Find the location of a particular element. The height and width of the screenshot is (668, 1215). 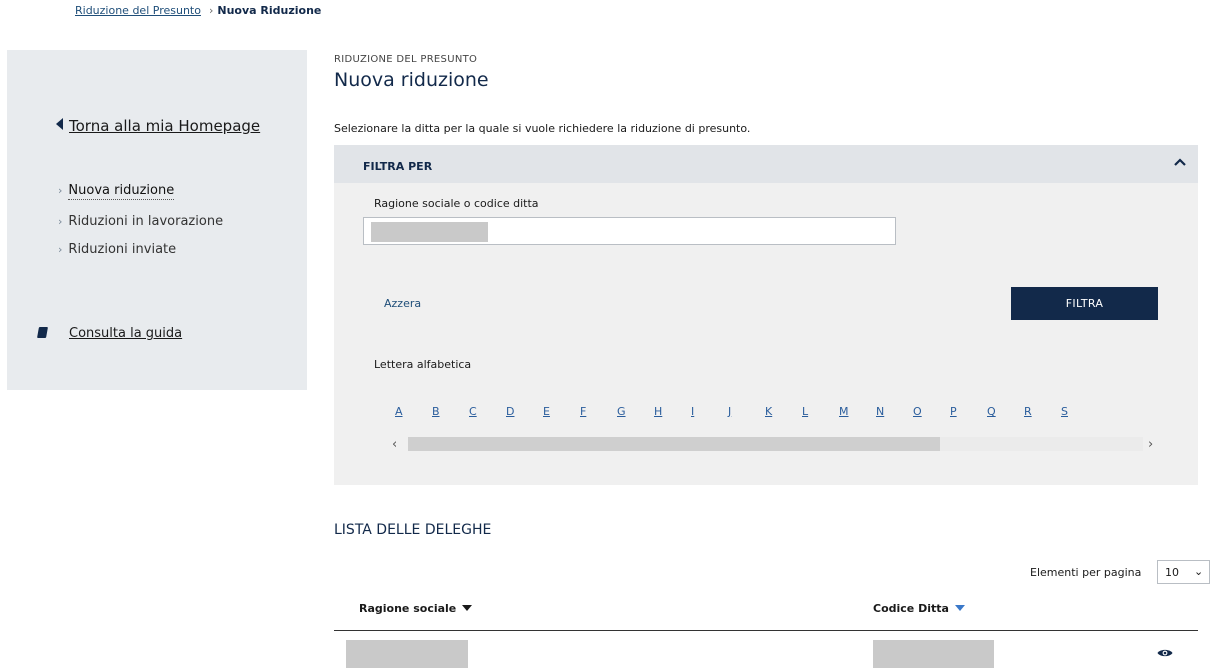

guide-link: Consulta la guida is located at coordinates (110, 333).